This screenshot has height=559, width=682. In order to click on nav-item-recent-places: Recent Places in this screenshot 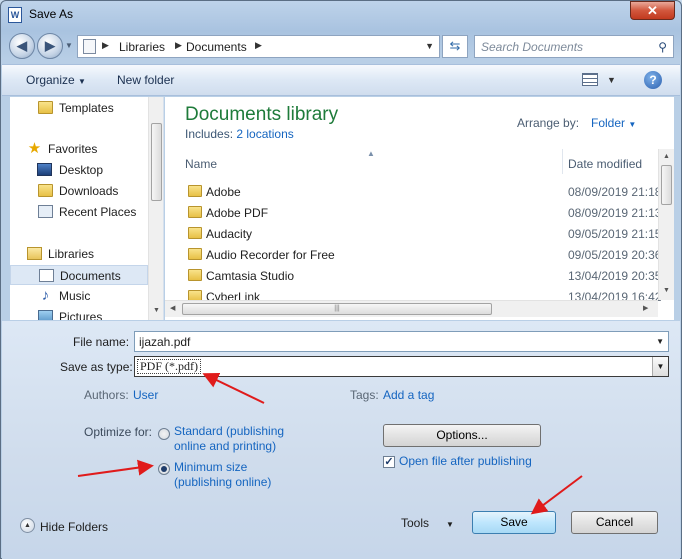, I will do `click(79, 212)`.